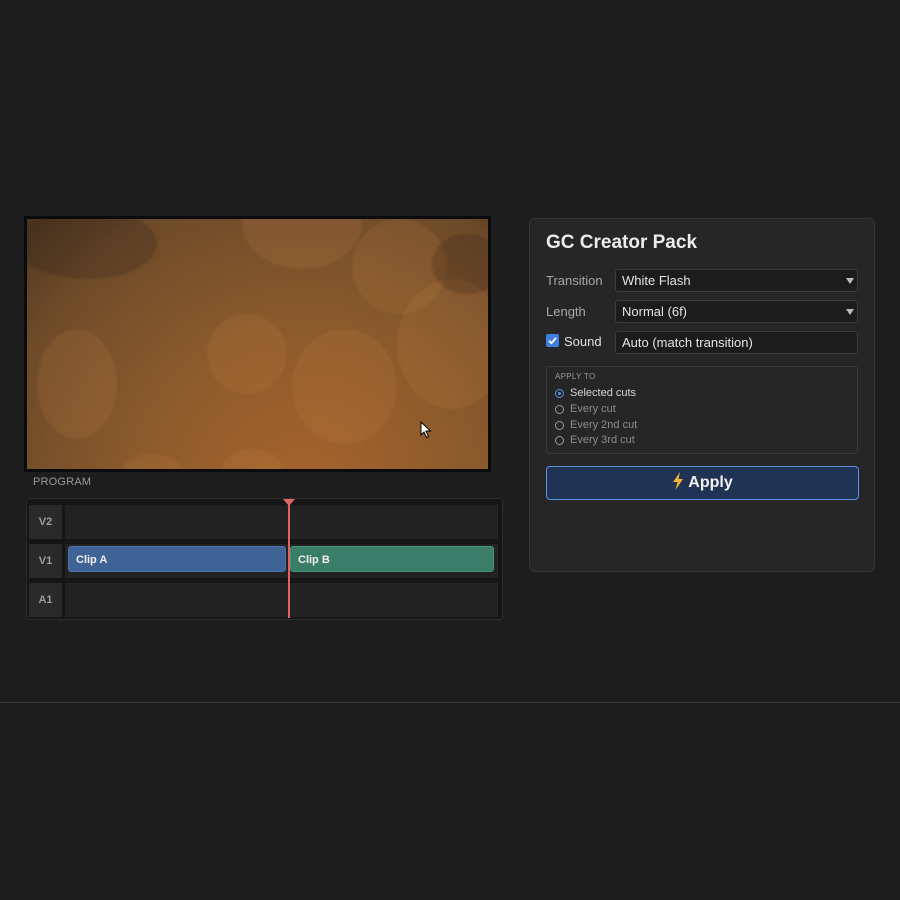  What do you see at coordinates (736, 280) in the screenshot?
I see `transition-select: White Flash` at bounding box center [736, 280].